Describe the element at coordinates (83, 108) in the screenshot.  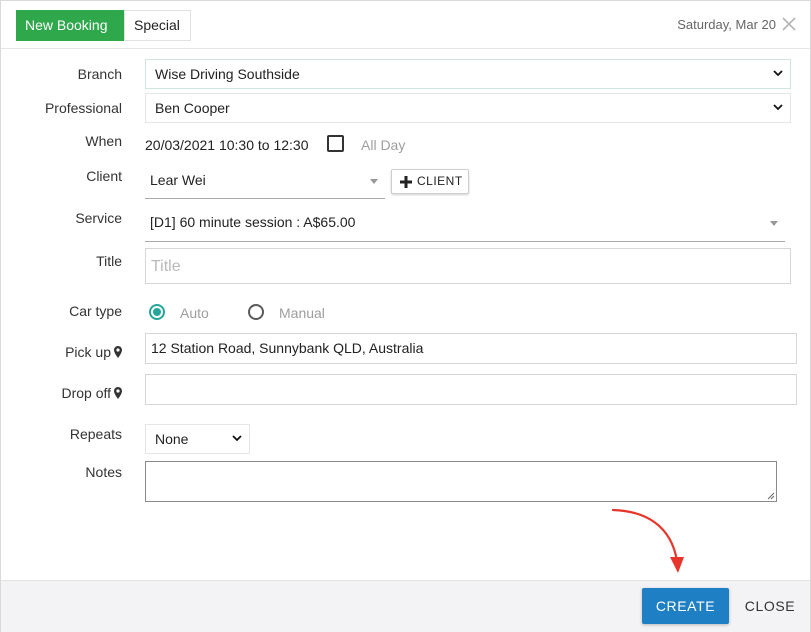
I see `professional-label: Professional` at that location.